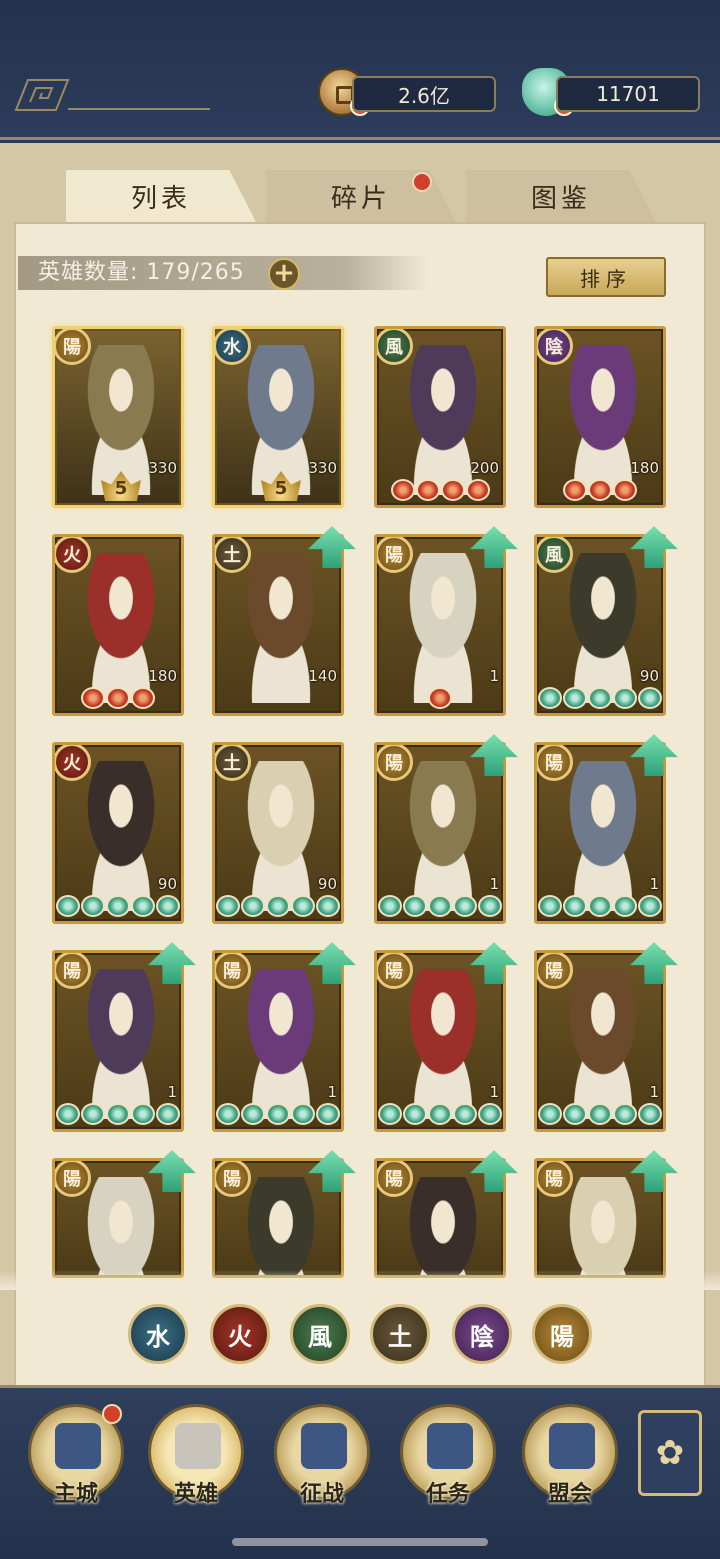 The height and width of the screenshot is (1559, 720). What do you see at coordinates (162, 468) in the screenshot?
I see `hero-level: 330` at bounding box center [162, 468].